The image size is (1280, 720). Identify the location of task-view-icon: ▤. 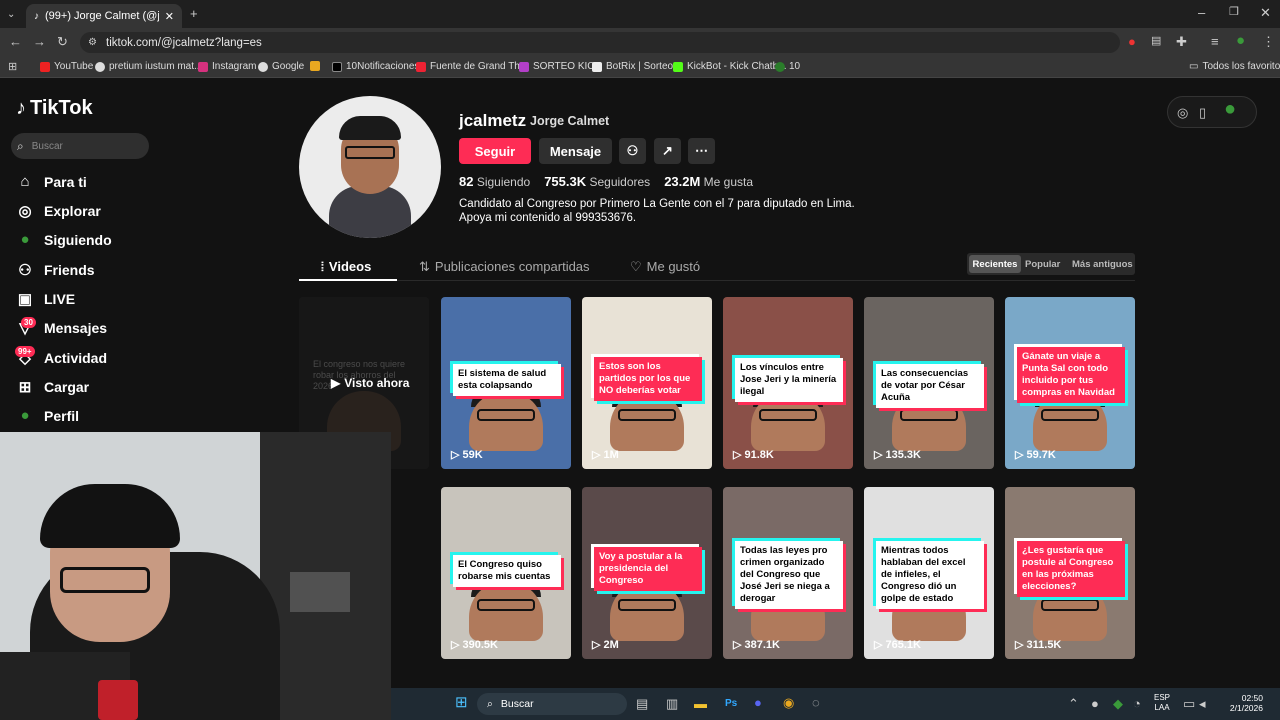
(642, 703).